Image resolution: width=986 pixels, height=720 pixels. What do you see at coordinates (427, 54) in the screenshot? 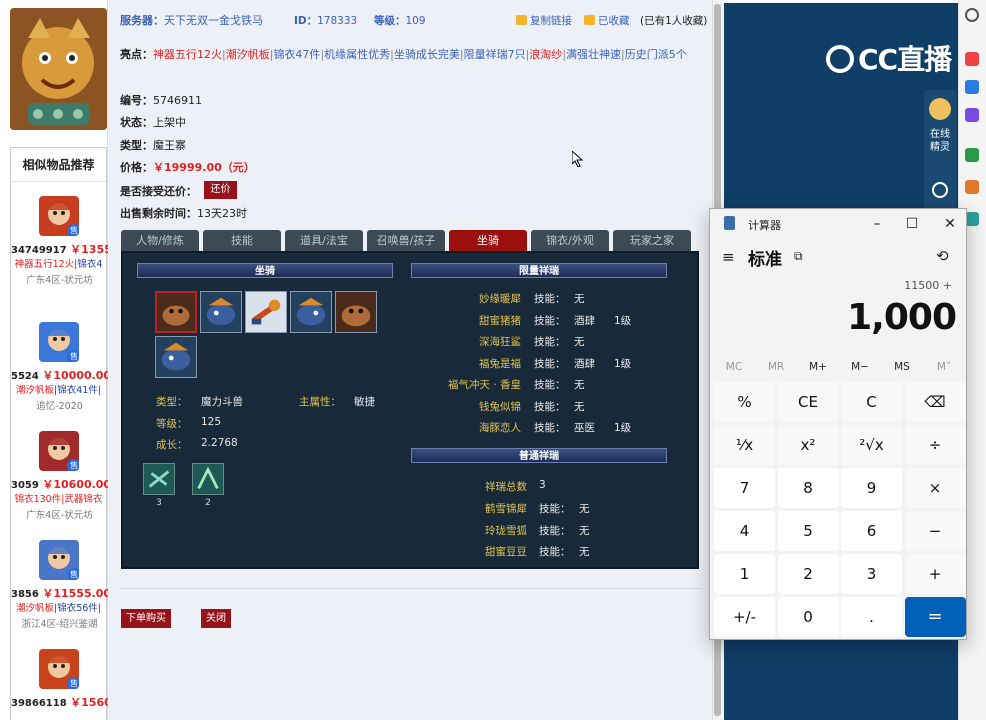
I see `highlight-tag: 坐骑成长完美` at bounding box center [427, 54].